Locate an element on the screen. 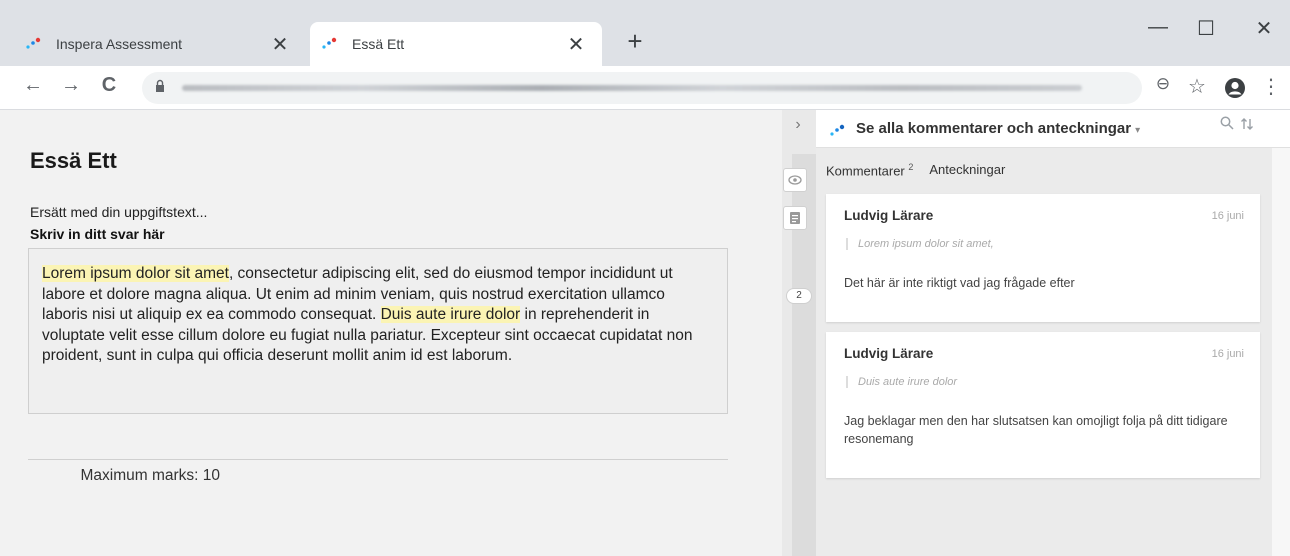 The image size is (1290, 556). comment-quote: Lorem ipsum dolor sit amet, is located at coordinates (920, 244).